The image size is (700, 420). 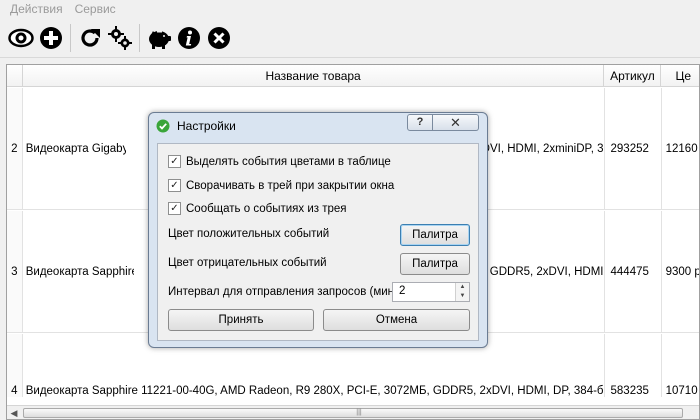 I want to click on positive-palette-button: Палитра, so click(x=435, y=235).